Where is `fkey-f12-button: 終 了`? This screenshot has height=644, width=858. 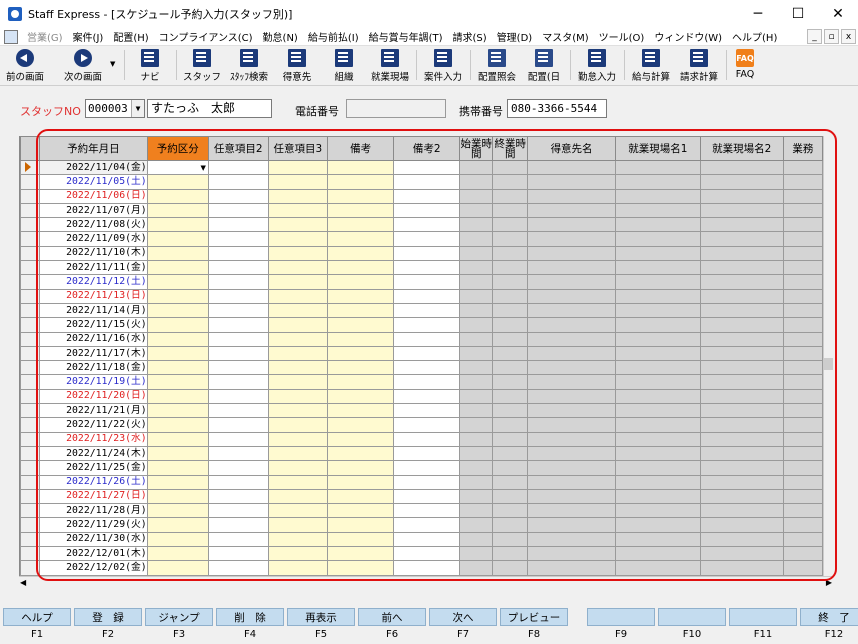 fkey-f12-button: 終 了 is located at coordinates (829, 617).